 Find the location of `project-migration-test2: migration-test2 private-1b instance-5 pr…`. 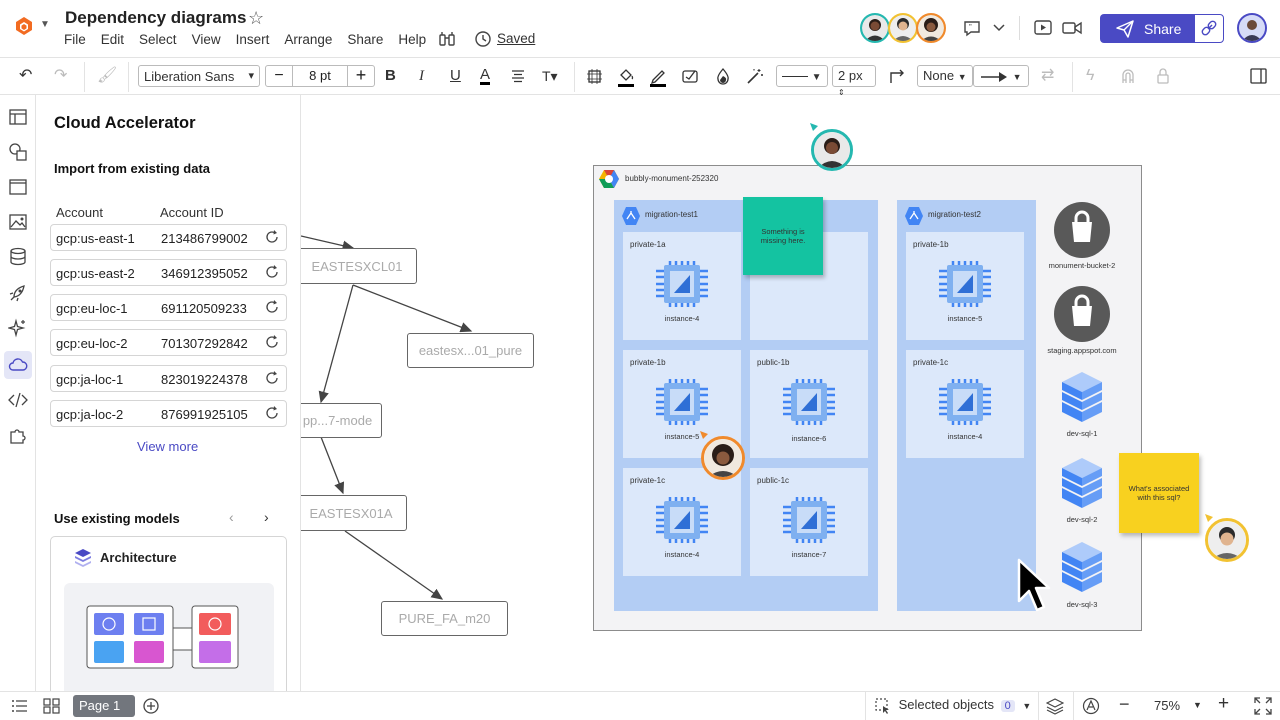

project-migration-test2: migration-test2 private-1b instance-5 pr… is located at coordinates (966, 405).